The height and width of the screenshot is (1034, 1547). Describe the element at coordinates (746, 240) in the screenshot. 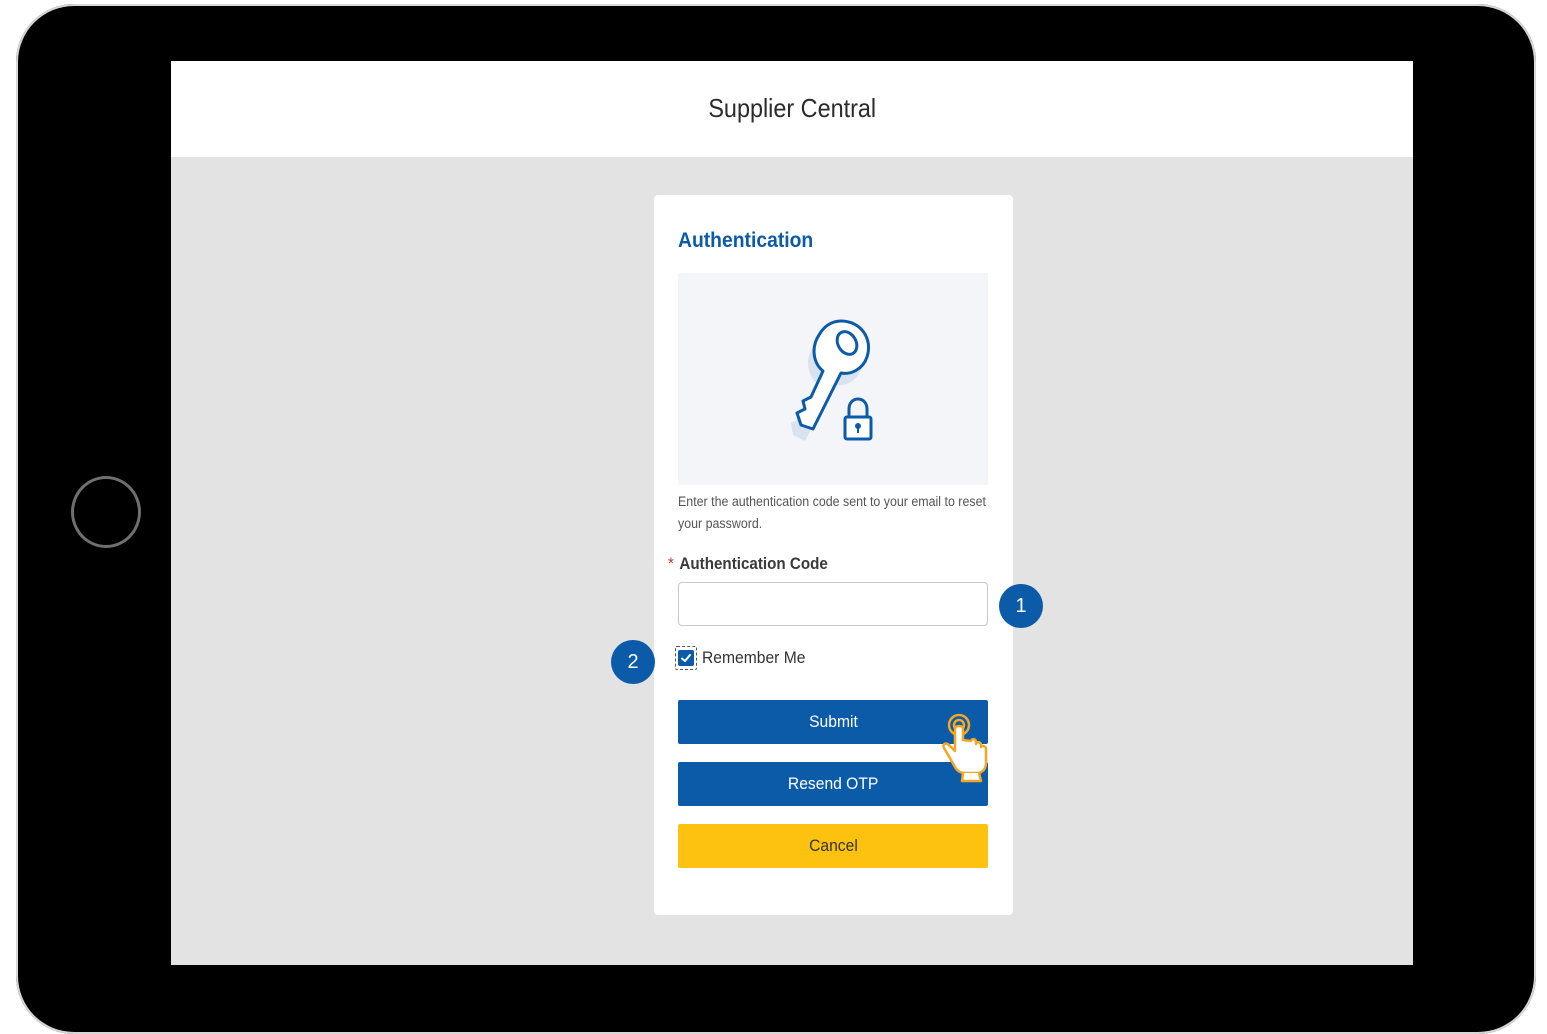

I see `card-title: Authentication` at that location.